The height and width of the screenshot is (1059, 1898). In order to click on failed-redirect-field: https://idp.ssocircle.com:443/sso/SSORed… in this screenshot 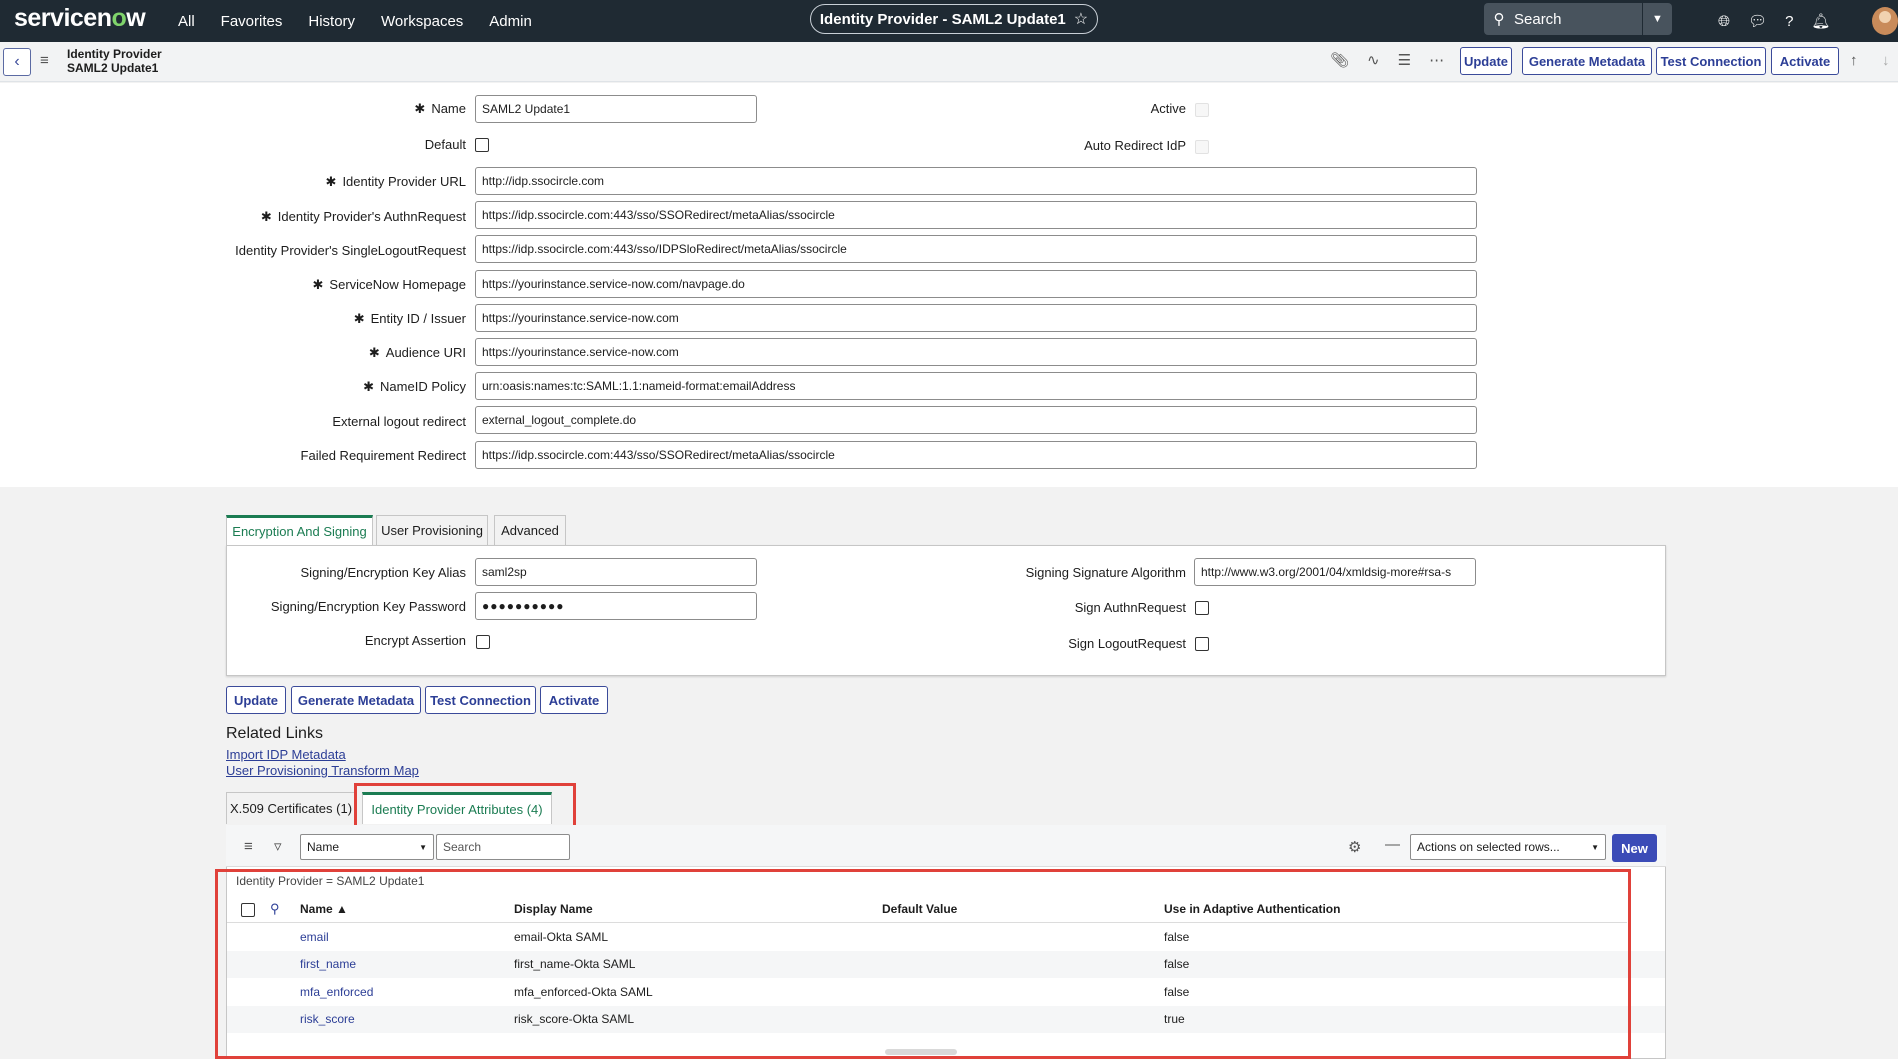, I will do `click(976, 455)`.